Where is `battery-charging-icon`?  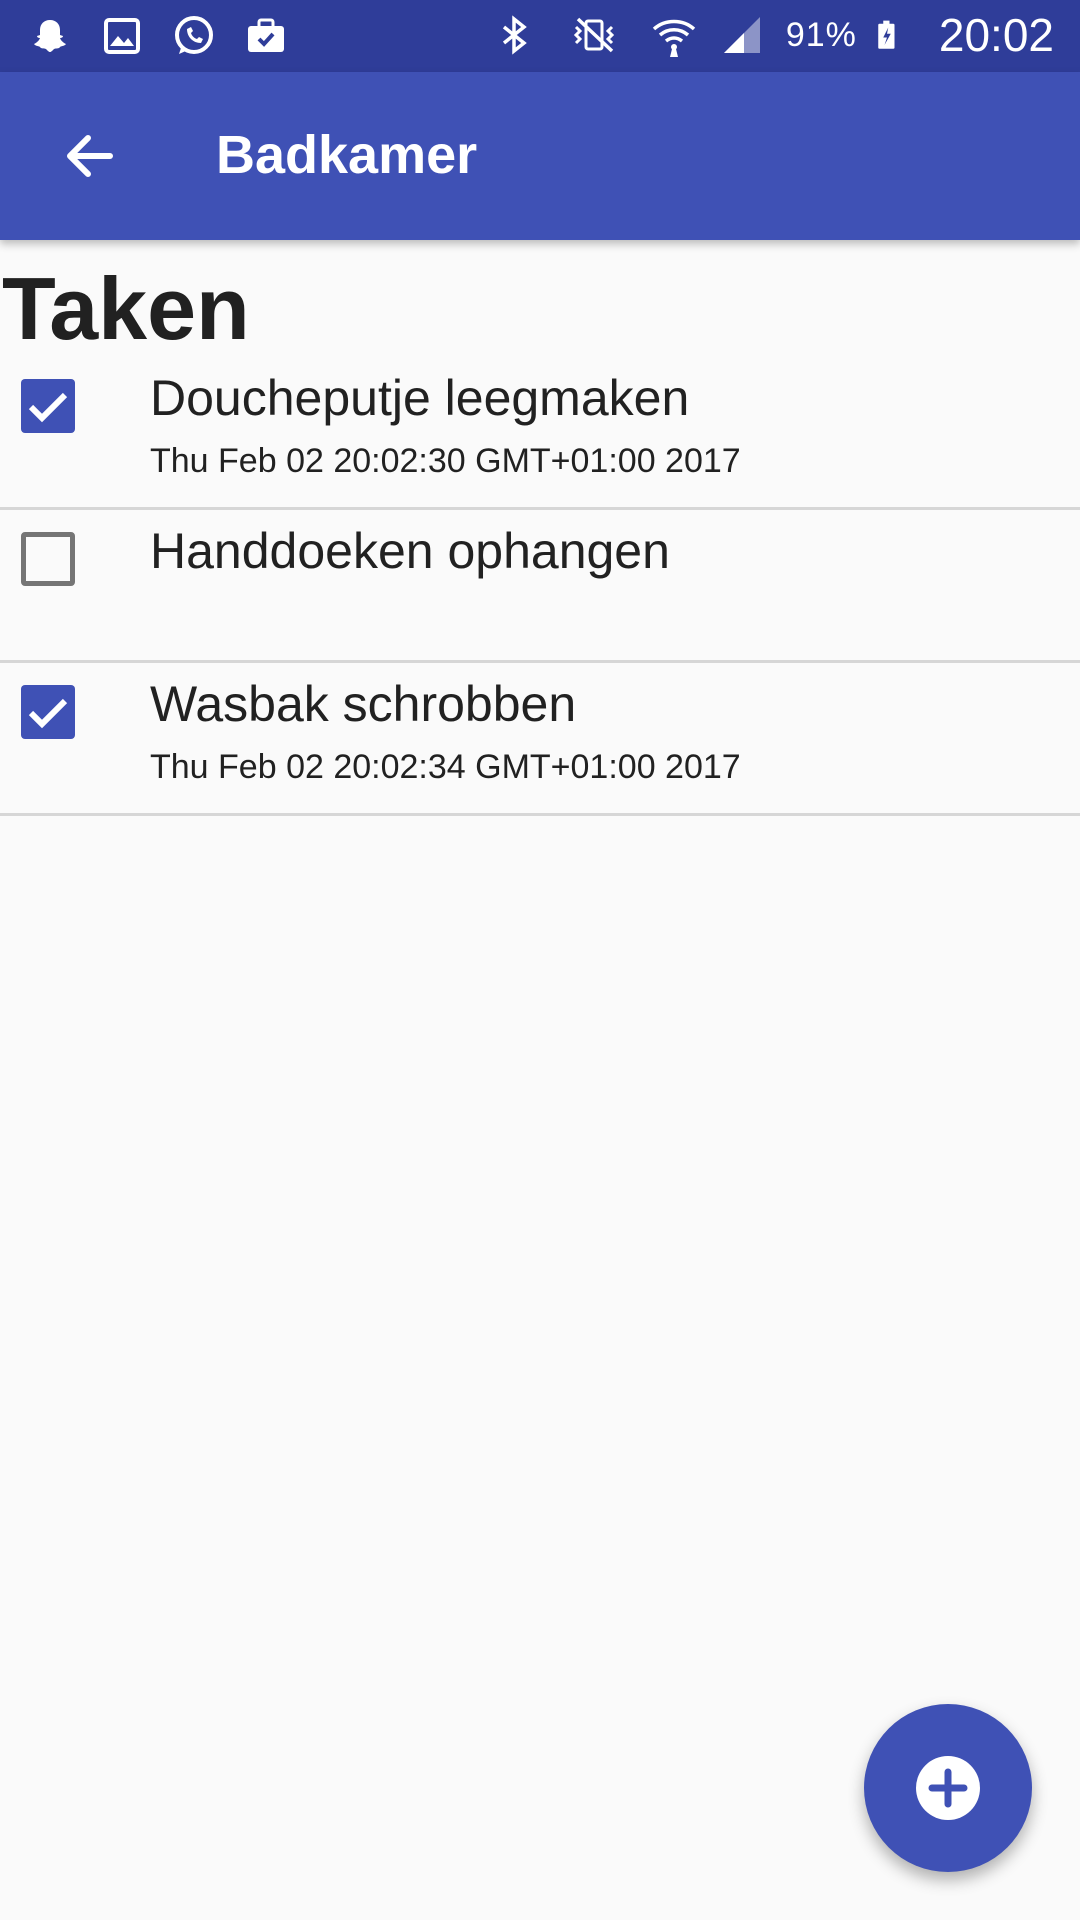 battery-charging-icon is located at coordinates (886, 34).